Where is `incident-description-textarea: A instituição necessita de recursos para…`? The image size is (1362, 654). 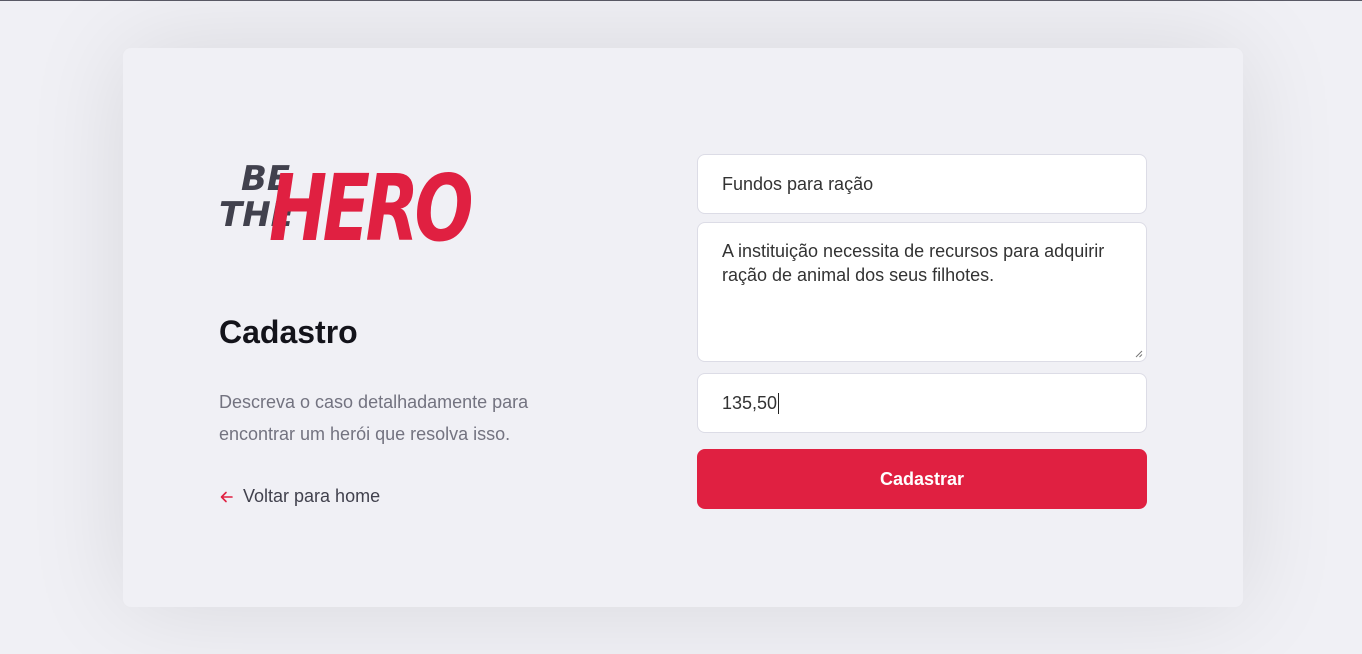 incident-description-textarea: A instituição necessita de recursos para… is located at coordinates (922, 292).